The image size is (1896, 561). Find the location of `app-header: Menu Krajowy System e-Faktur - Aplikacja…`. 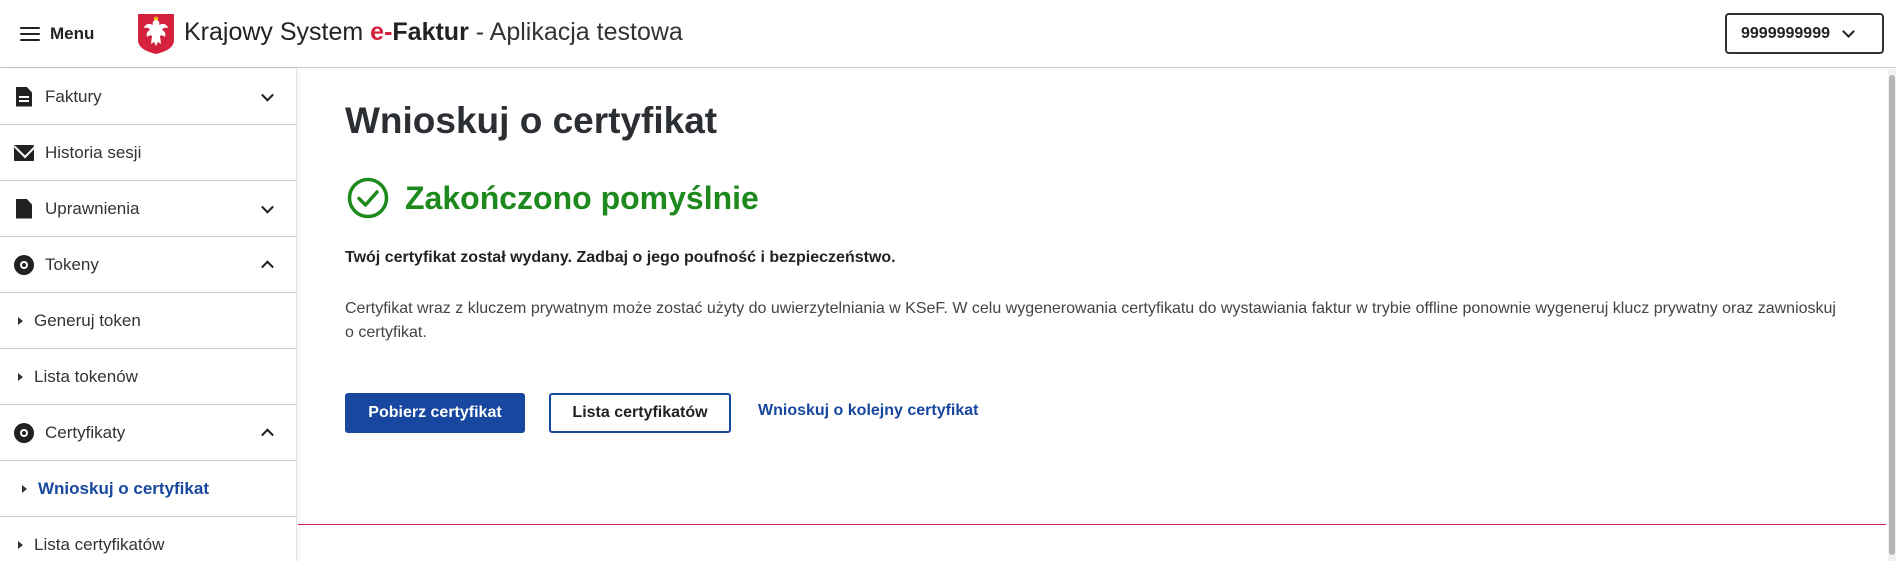

app-header: Menu Krajowy System e-Faktur - Aplikacja… is located at coordinates (948, 34).